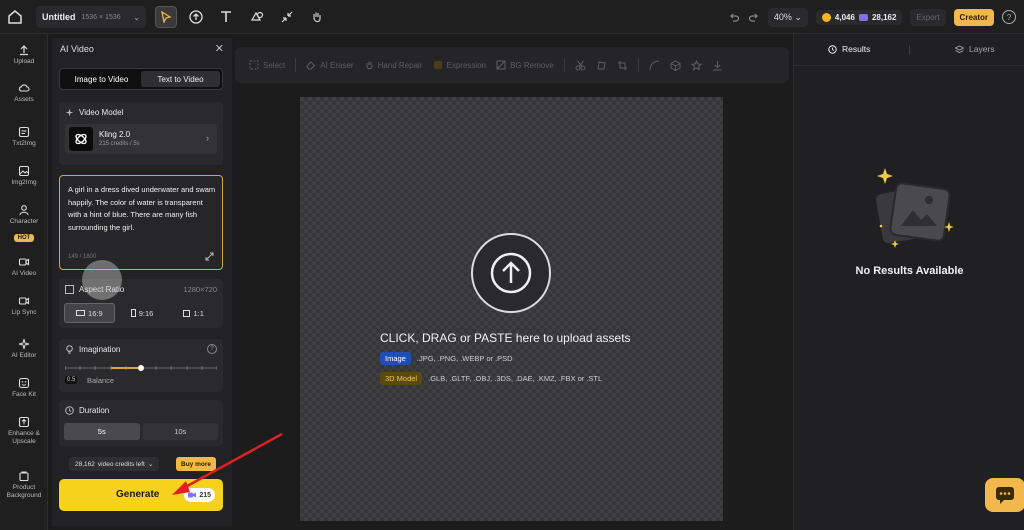 The width and height of the screenshot is (1024, 530). I want to click on duration-options: 5s 10s, so click(141, 431).